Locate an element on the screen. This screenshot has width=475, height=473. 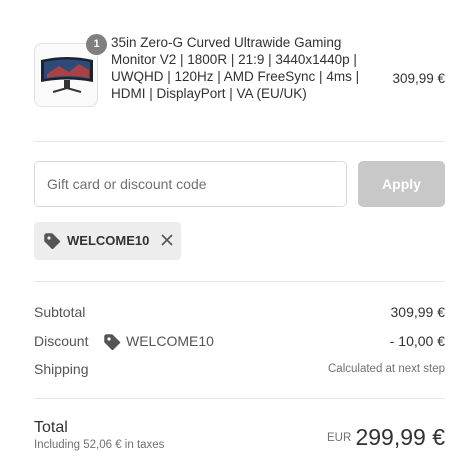
applied-discount-chip: WELCOME10 is located at coordinates (107, 241).